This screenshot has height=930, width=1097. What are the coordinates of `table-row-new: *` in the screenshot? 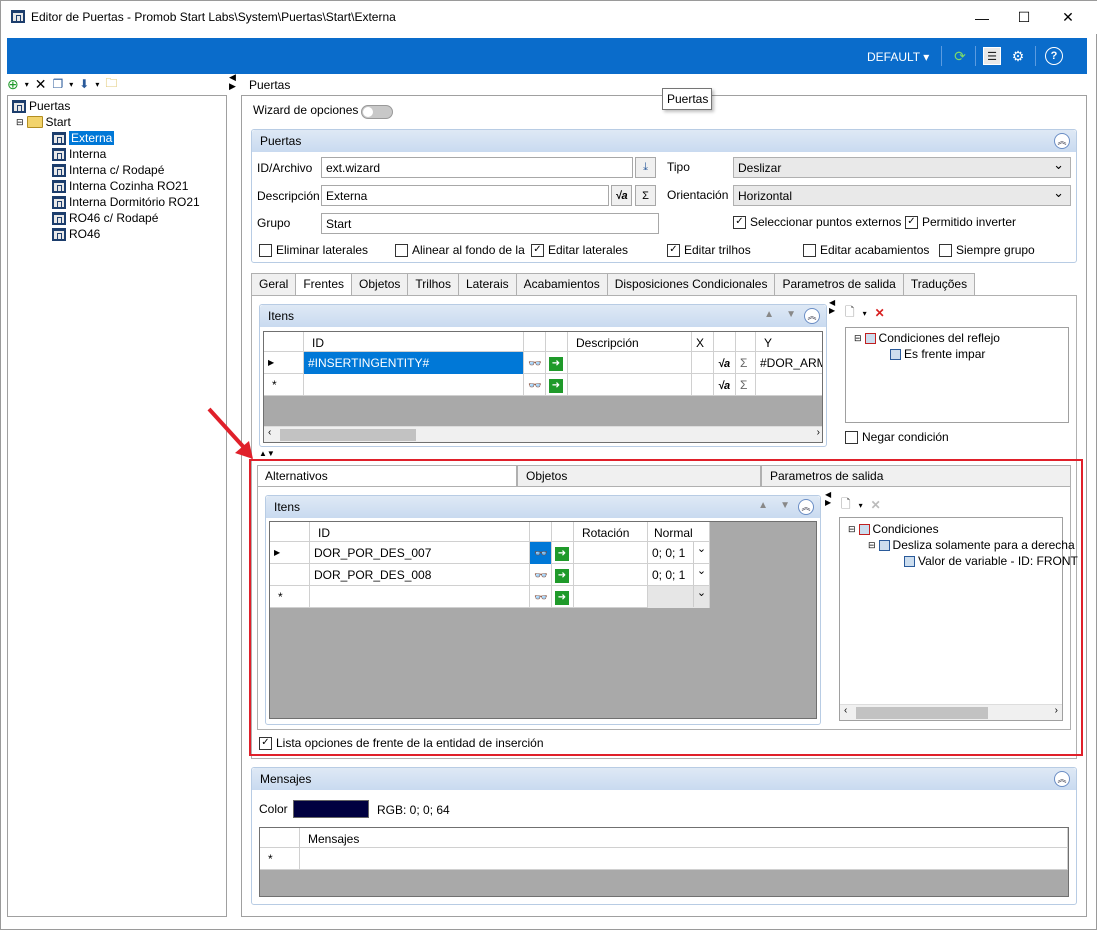 It's located at (664, 859).